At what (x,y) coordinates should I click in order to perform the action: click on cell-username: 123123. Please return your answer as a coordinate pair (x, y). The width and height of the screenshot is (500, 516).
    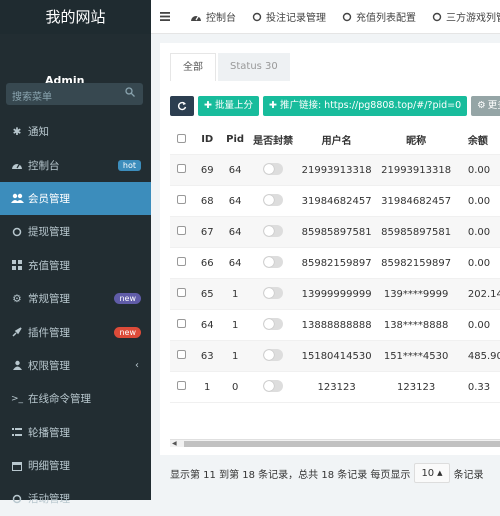
    Looking at the image, I should click on (336, 387).